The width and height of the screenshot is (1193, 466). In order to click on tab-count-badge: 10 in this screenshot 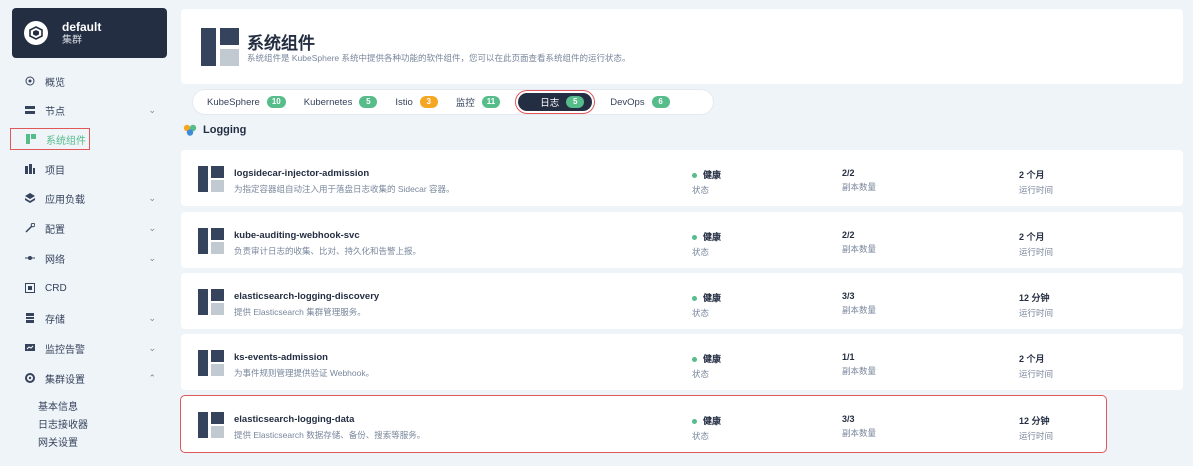, I will do `click(276, 102)`.